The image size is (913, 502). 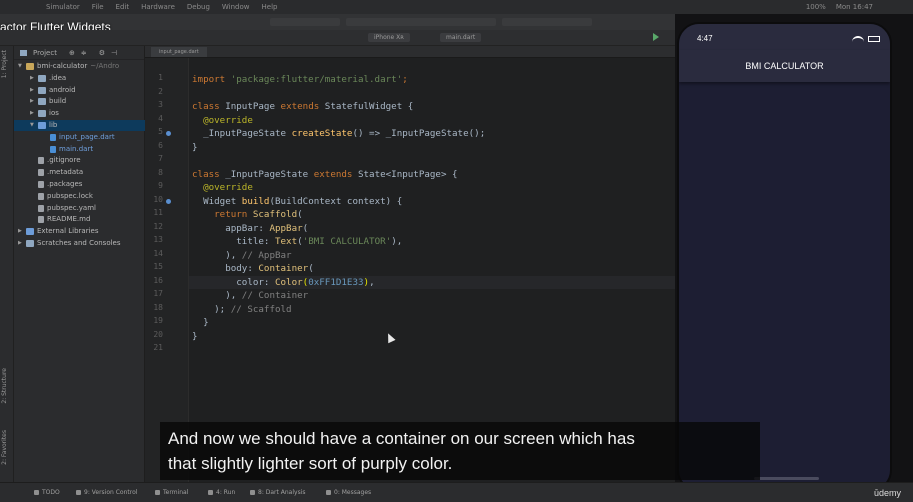 What do you see at coordinates (221, 492) in the screenshot?
I see `run-tab: 4: Run` at bounding box center [221, 492].